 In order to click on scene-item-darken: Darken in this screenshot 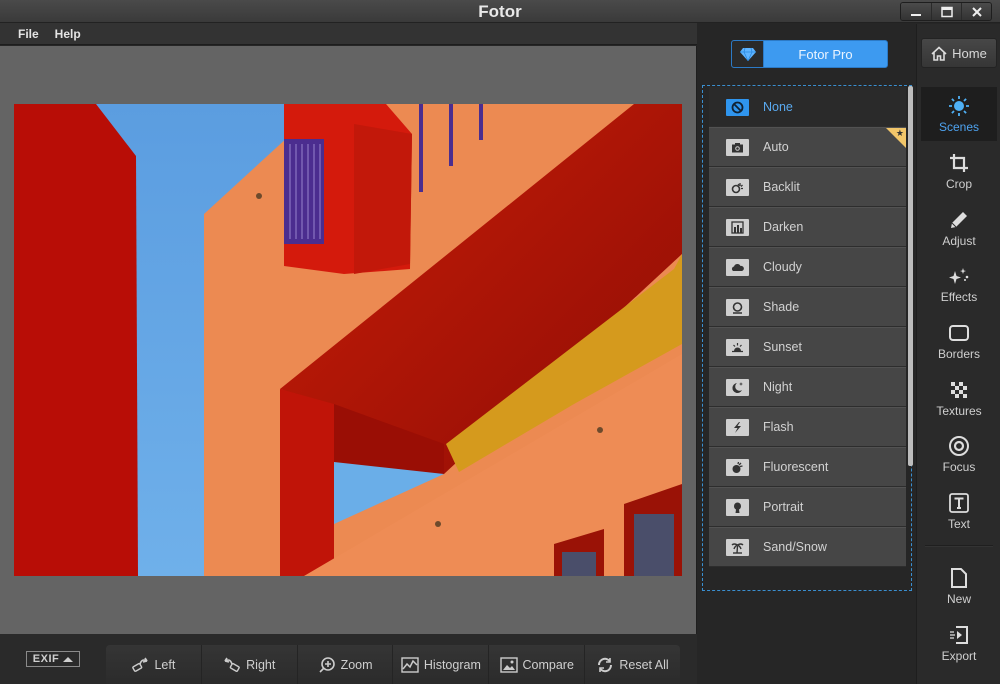, I will do `click(807, 227)`.